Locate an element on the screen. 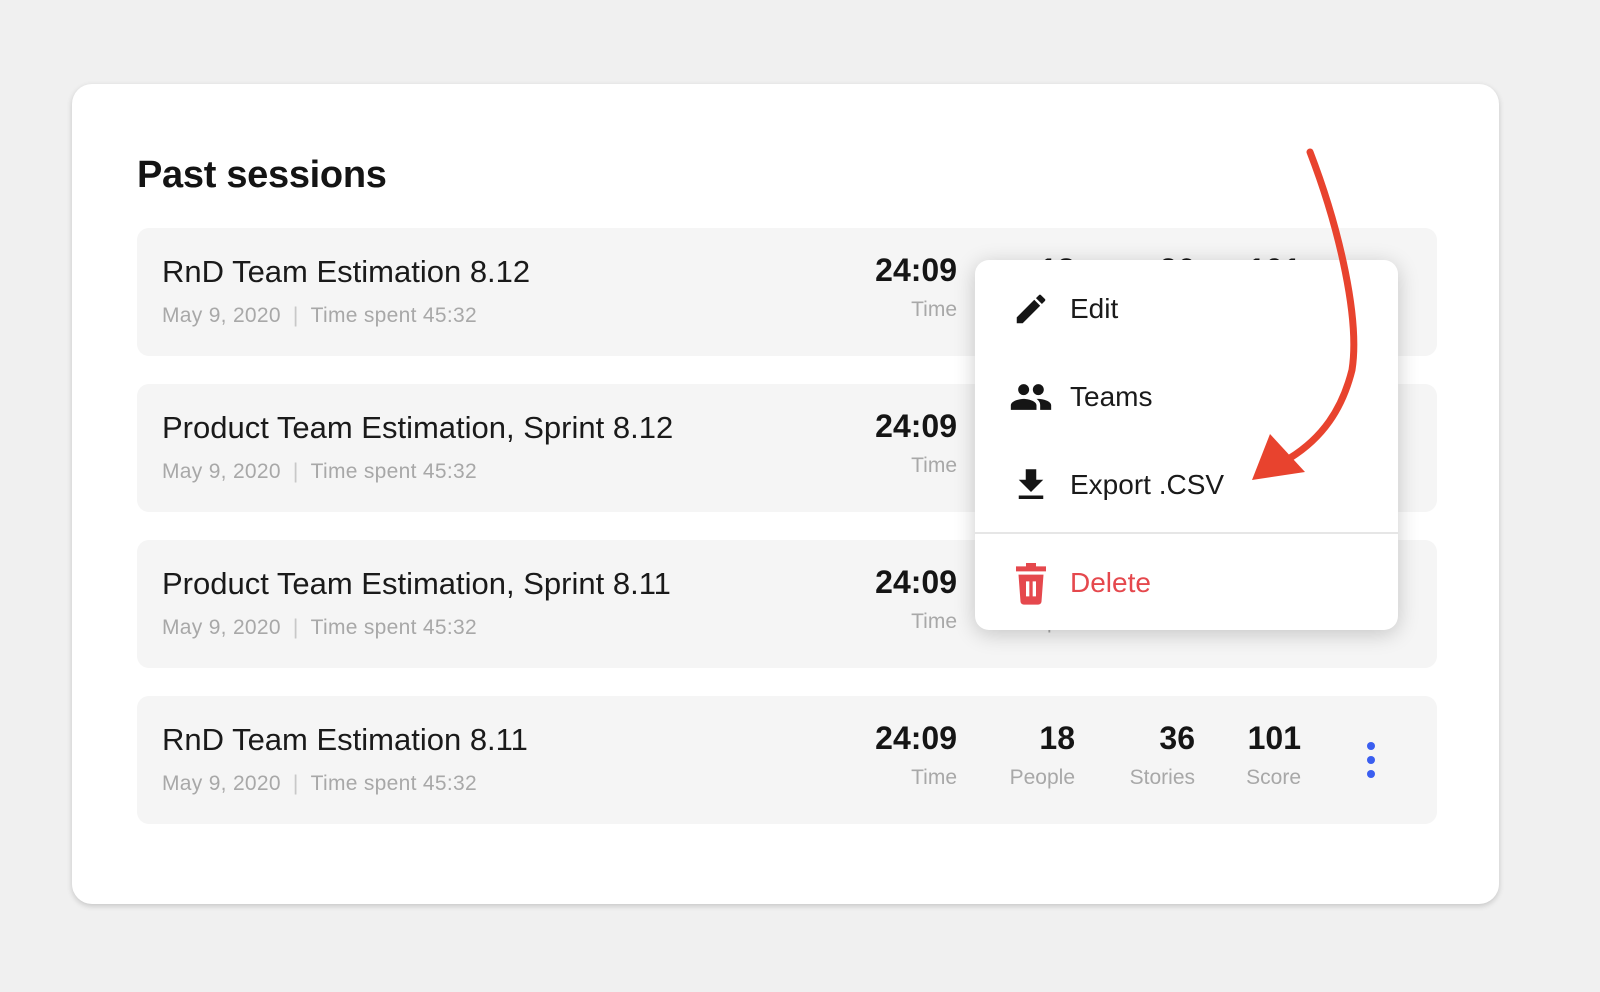  stat-people: 18 People is located at coordinates (1042, 755).